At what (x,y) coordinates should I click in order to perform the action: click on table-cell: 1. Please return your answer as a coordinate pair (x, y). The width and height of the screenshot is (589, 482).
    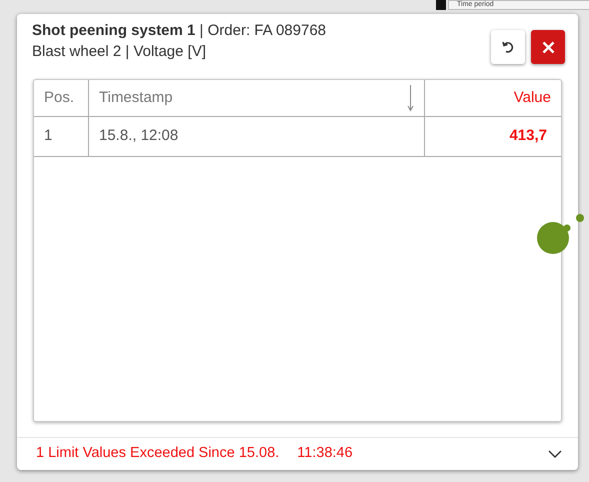
    Looking at the image, I should click on (61, 136).